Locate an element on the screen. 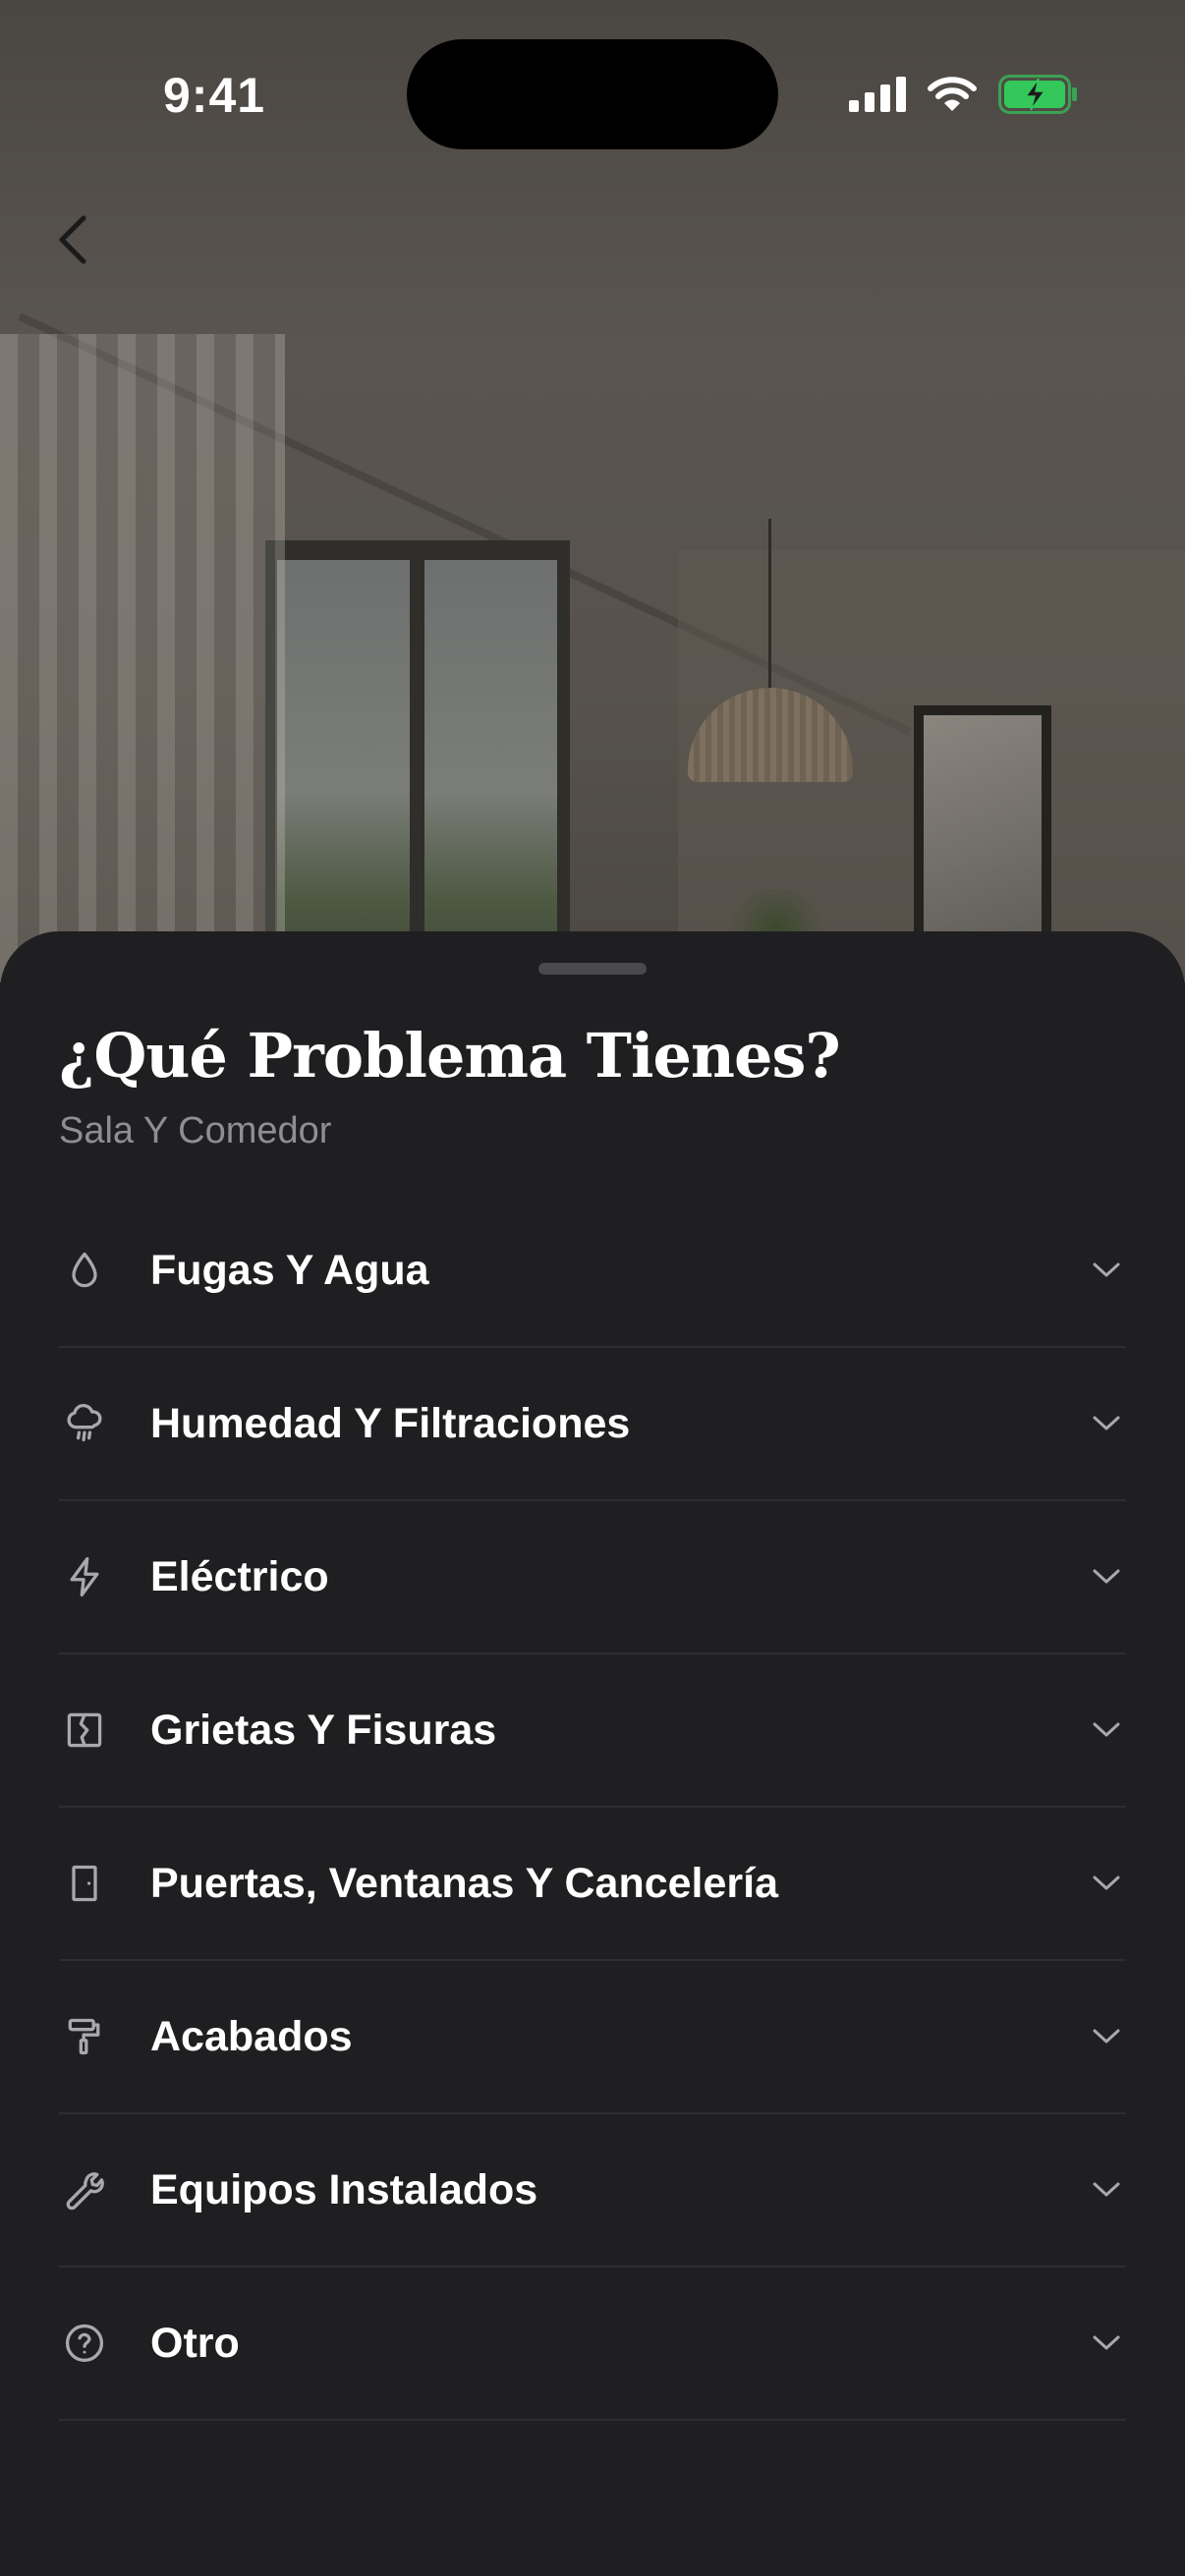 The width and height of the screenshot is (1185, 2576). dynamic-island is located at coordinates (592, 94).